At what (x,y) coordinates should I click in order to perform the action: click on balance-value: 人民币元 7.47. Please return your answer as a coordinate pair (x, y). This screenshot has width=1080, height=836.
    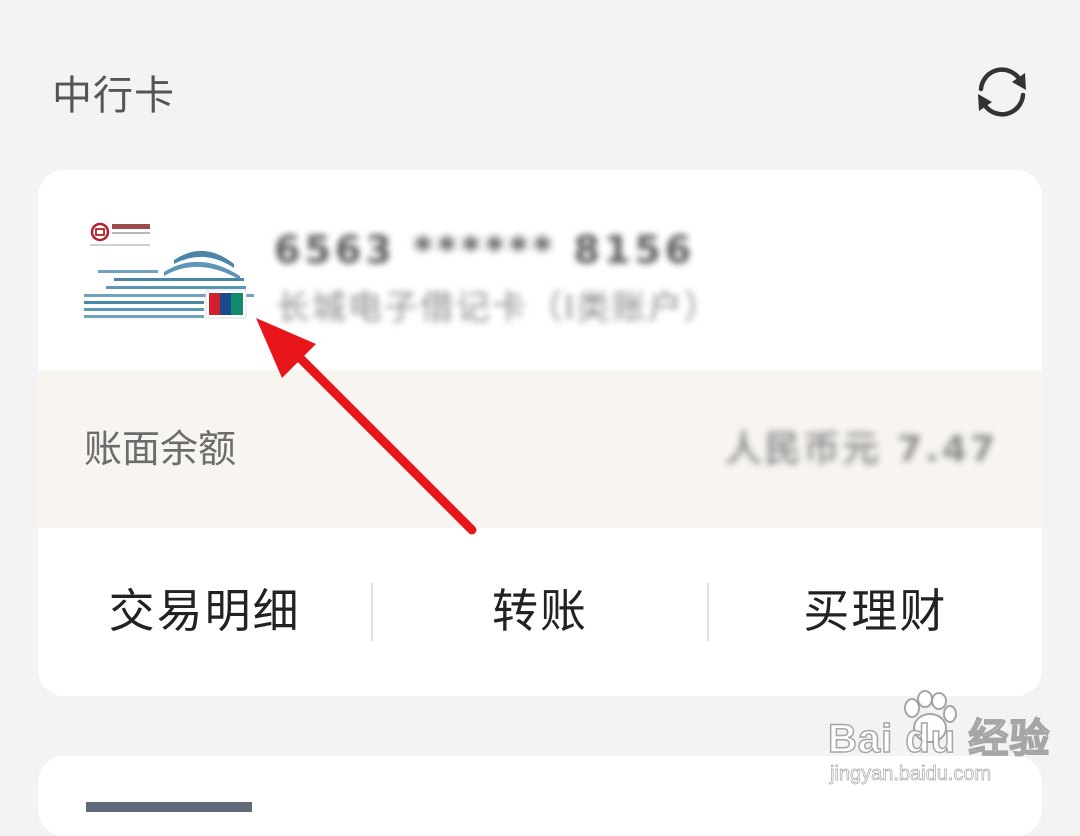
    Looking at the image, I should click on (861, 449).